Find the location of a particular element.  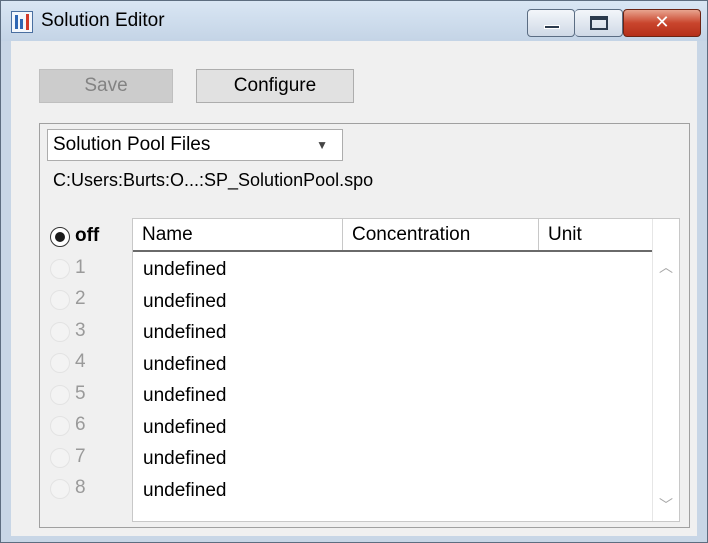

radio-label: 2 is located at coordinates (80, 298).